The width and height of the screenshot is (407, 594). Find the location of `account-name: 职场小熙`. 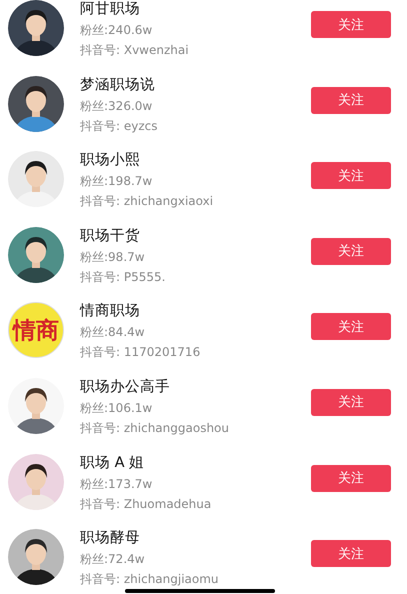

account-name: 职场小熙 is located at coordinates (110, 160).